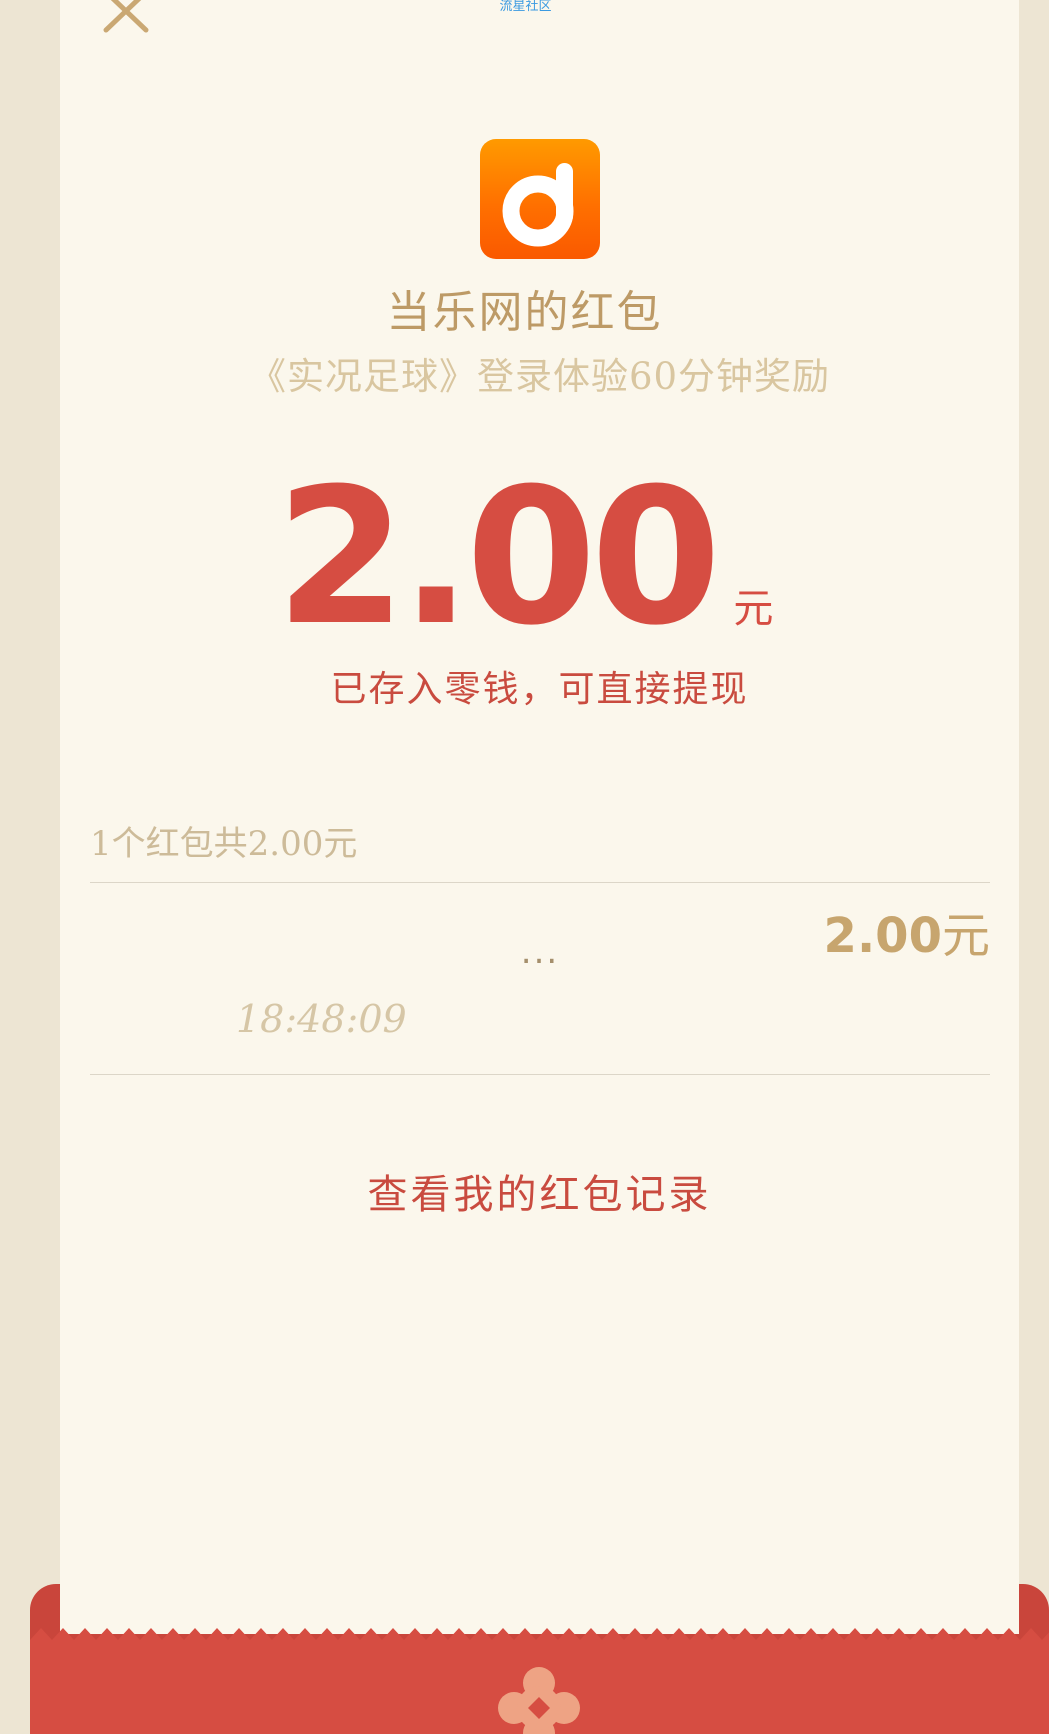  I want to click on divider-top, so click(540, 882).